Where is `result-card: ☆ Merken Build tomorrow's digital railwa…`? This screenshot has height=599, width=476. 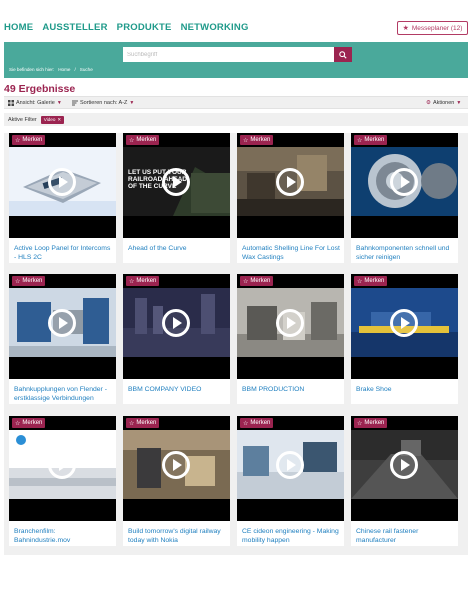
result-card: ☆ Merken Build tomorrow's digital railwa… is located at coordinates (176, 481).